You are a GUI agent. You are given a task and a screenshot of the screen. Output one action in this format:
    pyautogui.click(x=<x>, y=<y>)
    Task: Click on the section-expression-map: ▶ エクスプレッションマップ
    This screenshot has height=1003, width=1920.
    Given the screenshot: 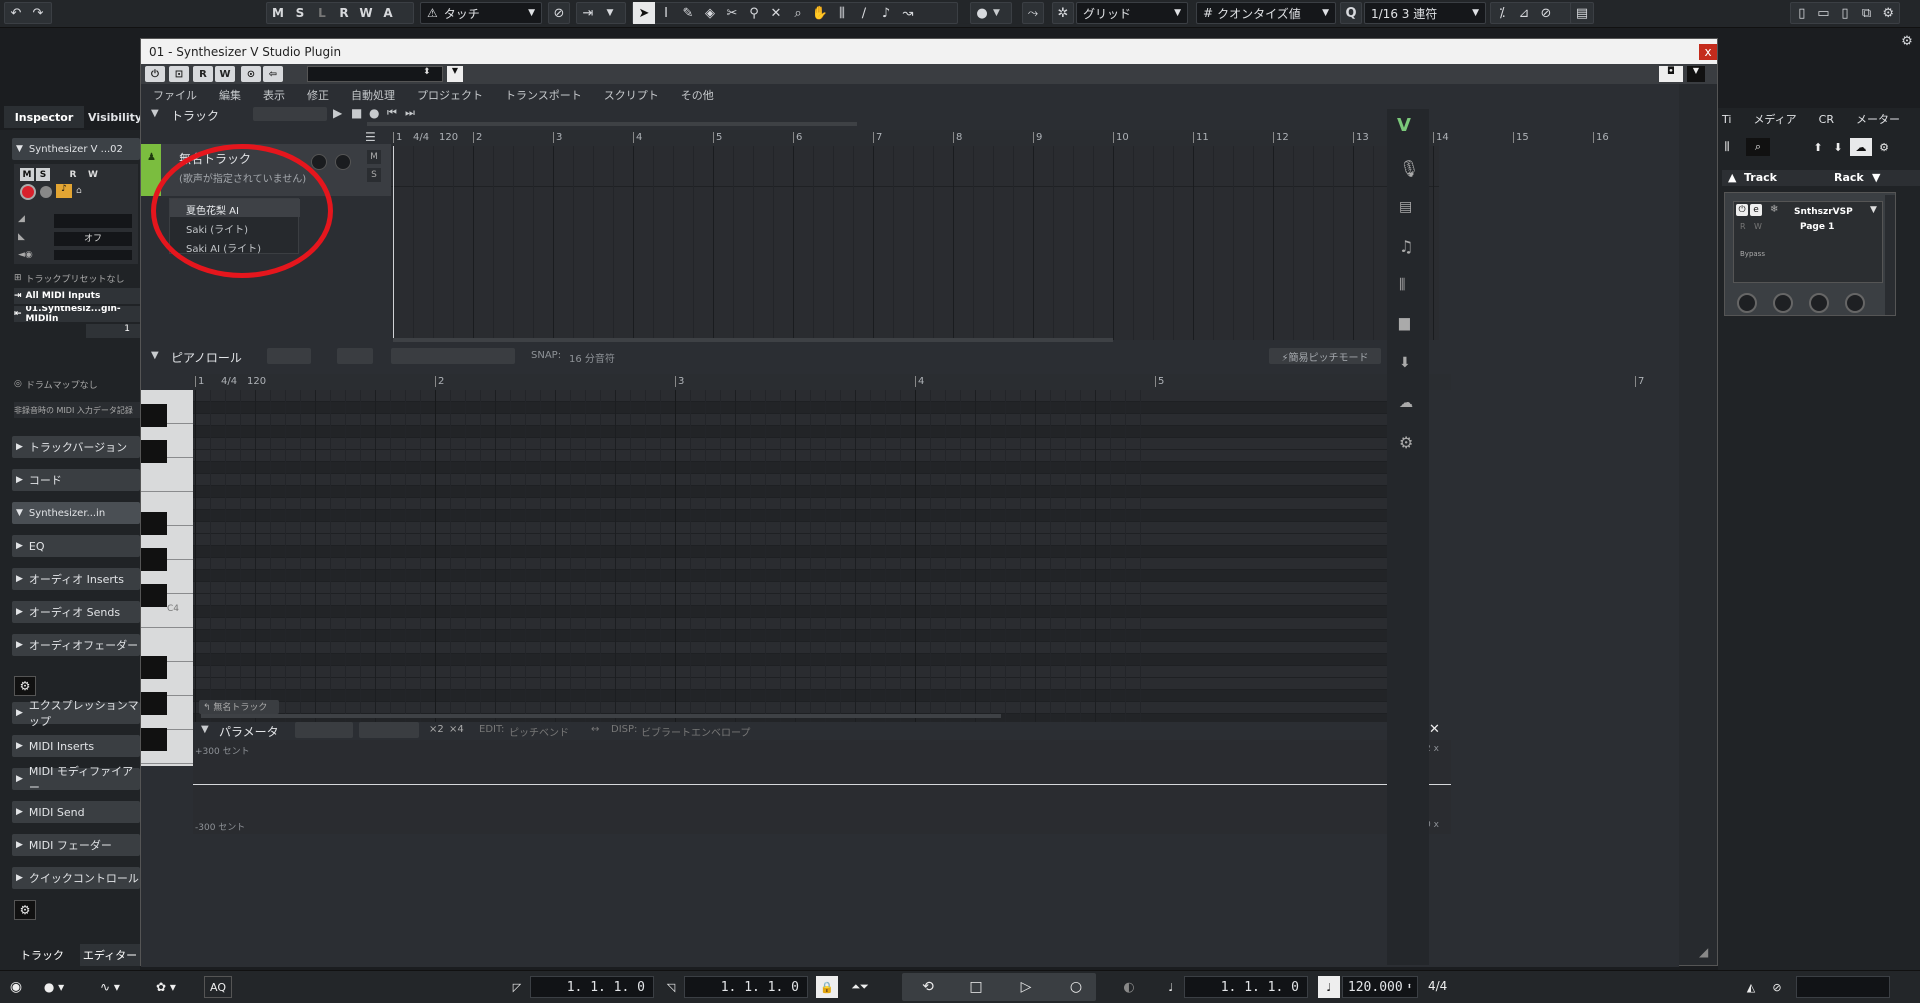 What is the action you would take?
    pyautogui.click(x=76, y=713)
    